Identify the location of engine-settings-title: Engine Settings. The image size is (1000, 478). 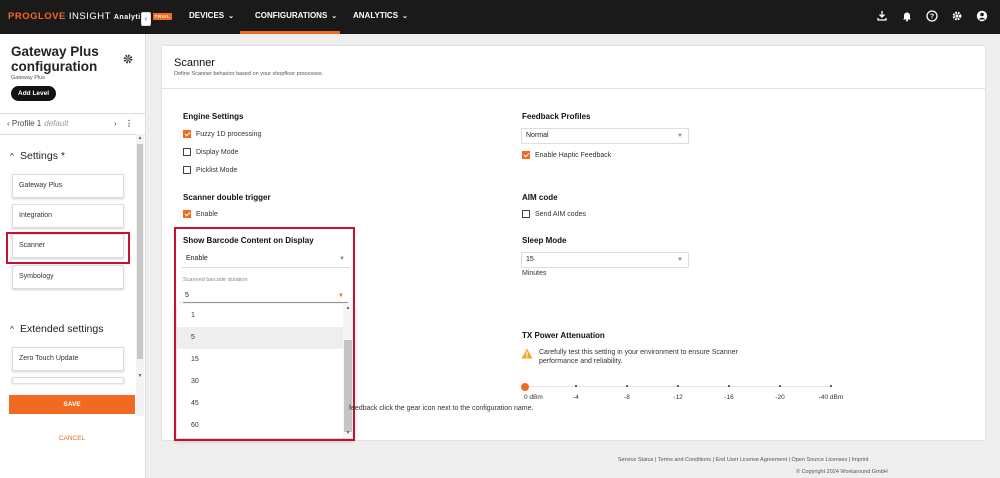
(213, 116).